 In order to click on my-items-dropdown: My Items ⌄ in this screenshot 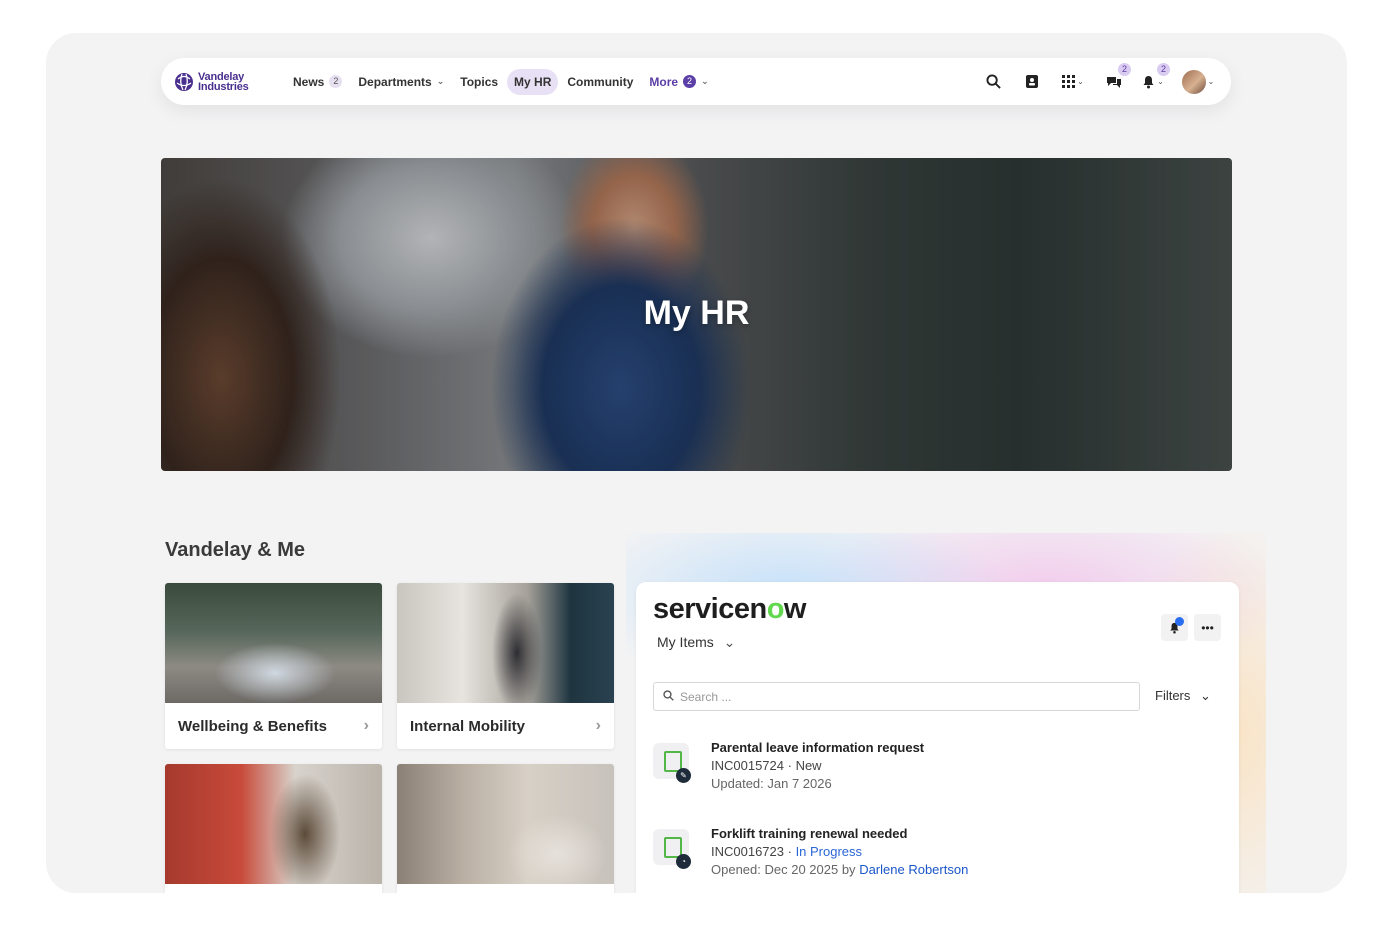, I will do `click(696, 642)`.